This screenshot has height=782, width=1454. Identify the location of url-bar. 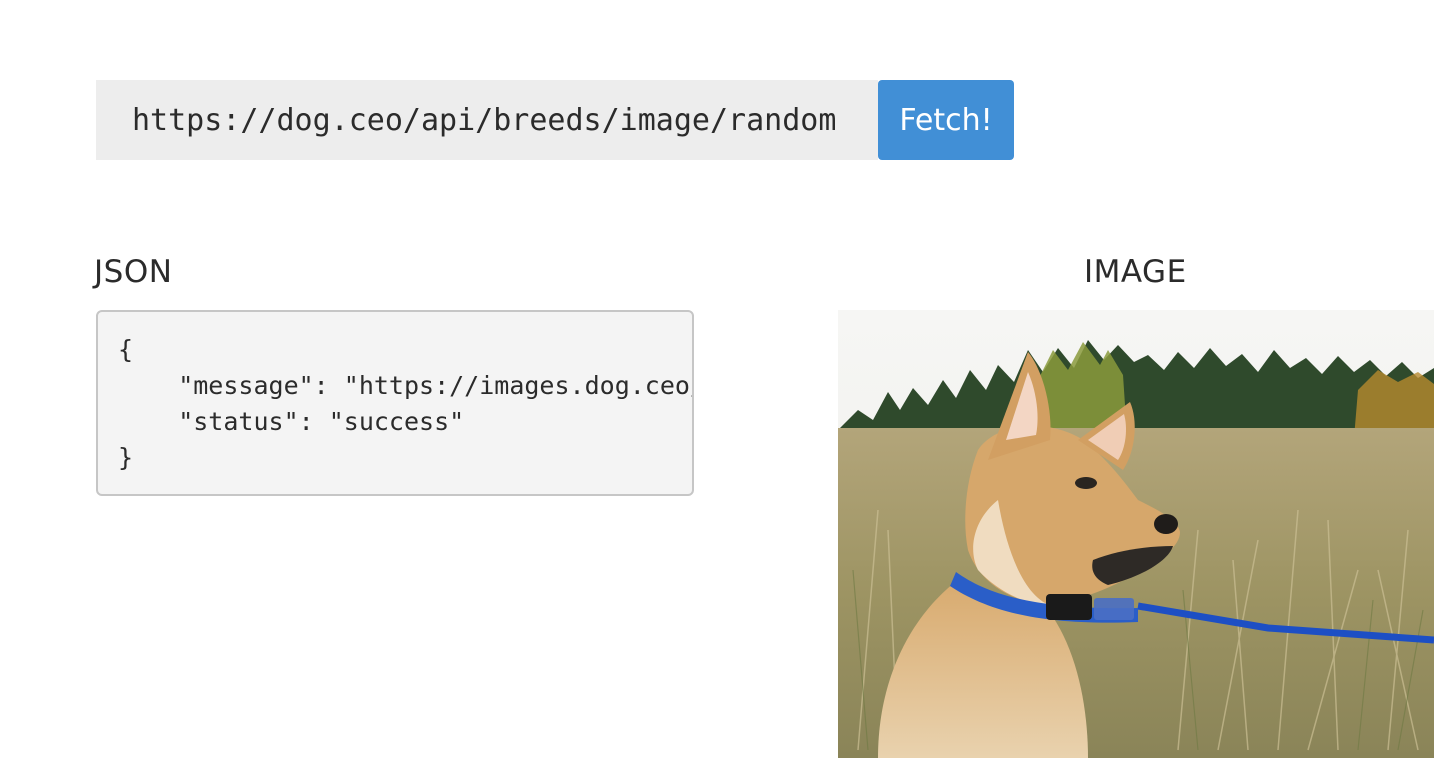
(487, 120).